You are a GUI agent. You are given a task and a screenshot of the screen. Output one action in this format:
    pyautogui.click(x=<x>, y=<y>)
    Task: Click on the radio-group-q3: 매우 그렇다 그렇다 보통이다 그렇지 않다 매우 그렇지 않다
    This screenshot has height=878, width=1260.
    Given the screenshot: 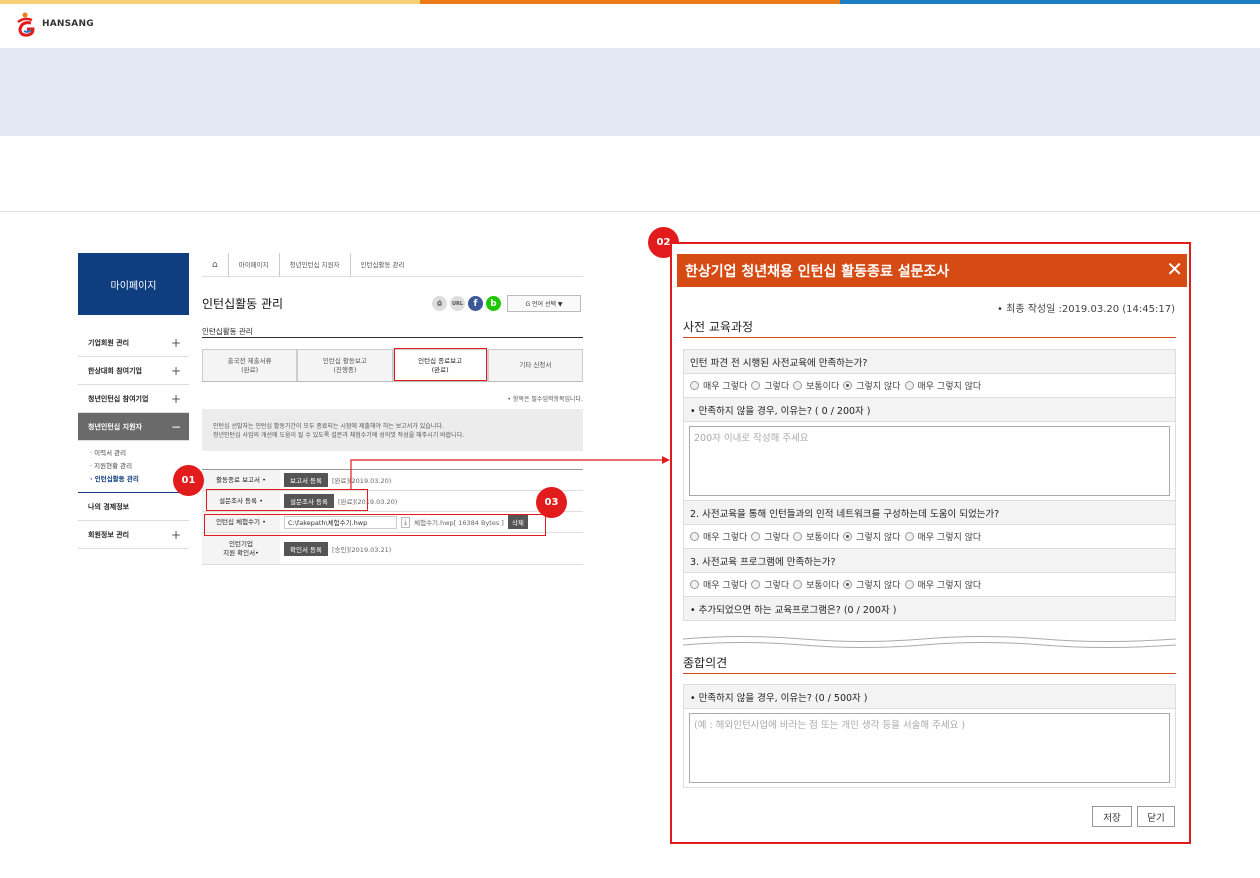 What is the action you would take?
    pyautogui.click(x=929, y=585)
    